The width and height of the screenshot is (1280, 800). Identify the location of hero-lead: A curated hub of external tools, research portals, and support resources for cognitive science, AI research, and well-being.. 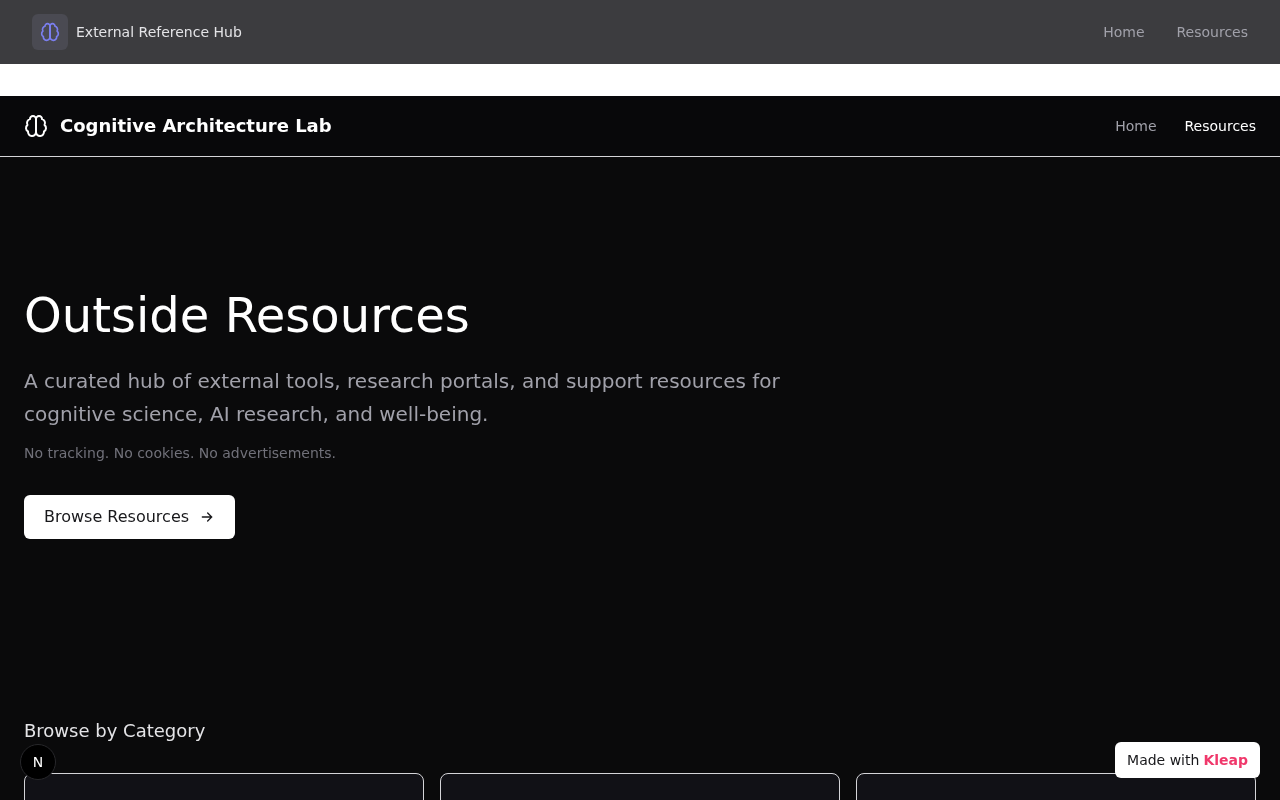
(402, 398).